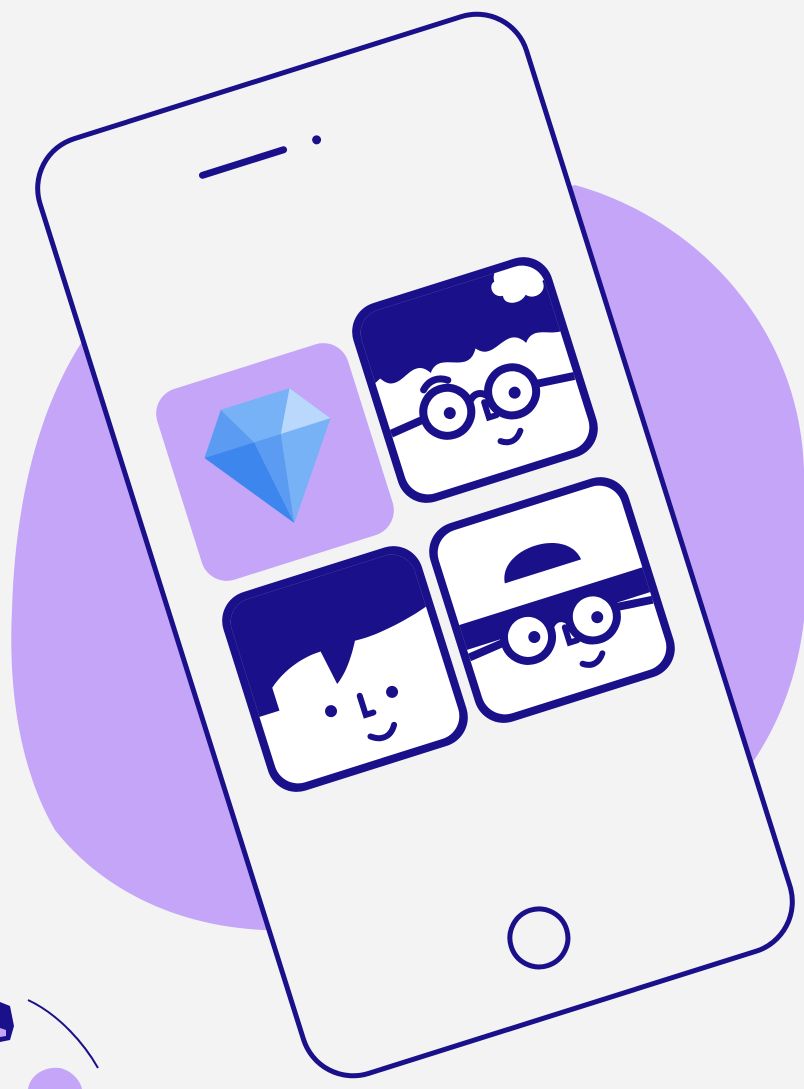  What do you see at coordinates (55, 1078) in the screenshot?
I see `corner-blob` at bounding box center [55, 1078].